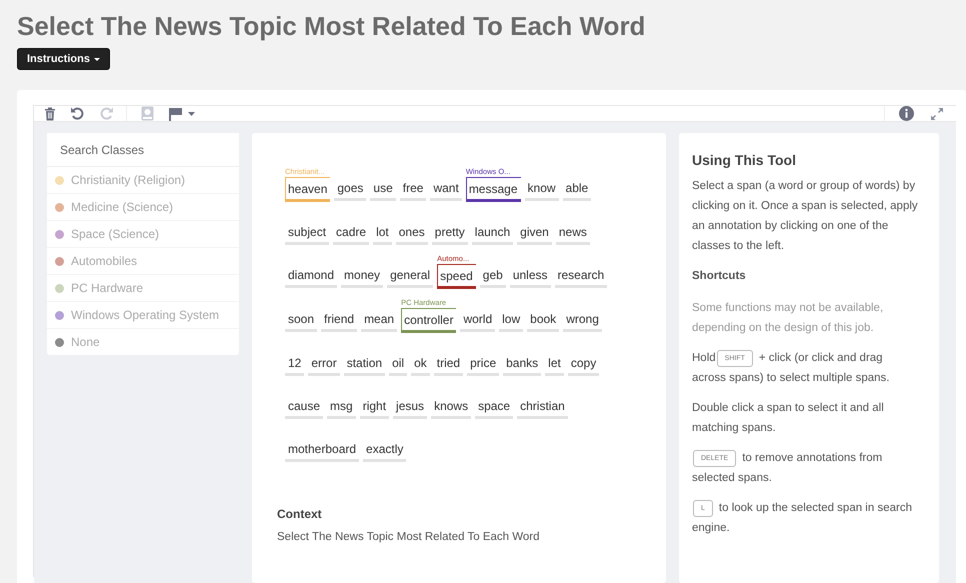 This screenshot has height=583, width=966. What do you see at coordinates (379, 320) in the screenshot?
I see `word-token: mean` at bounding box center [379, 320].